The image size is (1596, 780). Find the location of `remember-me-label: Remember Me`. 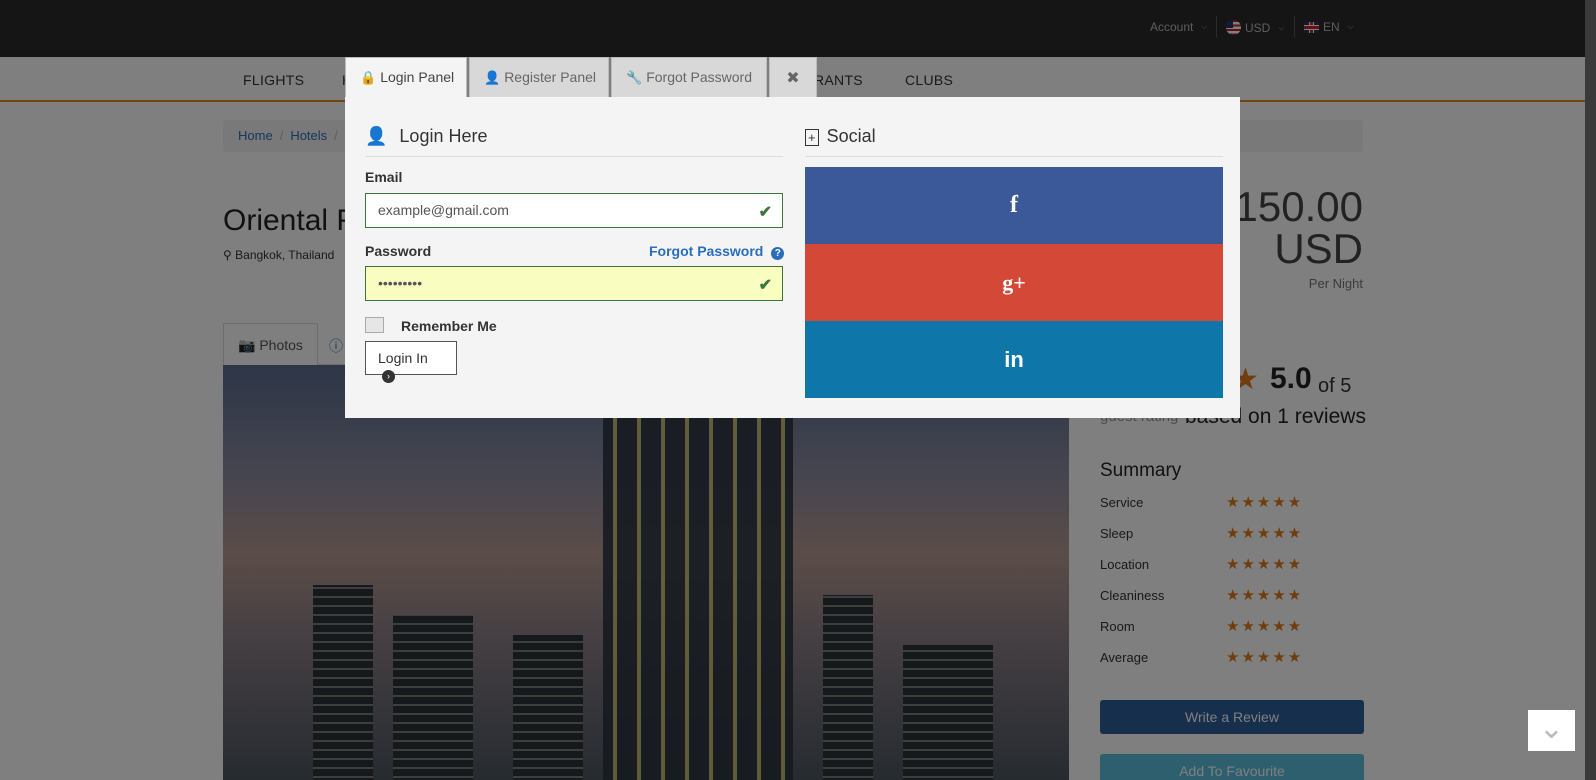

remember-me-label: Remember Me is located at coordinates (449, 326).